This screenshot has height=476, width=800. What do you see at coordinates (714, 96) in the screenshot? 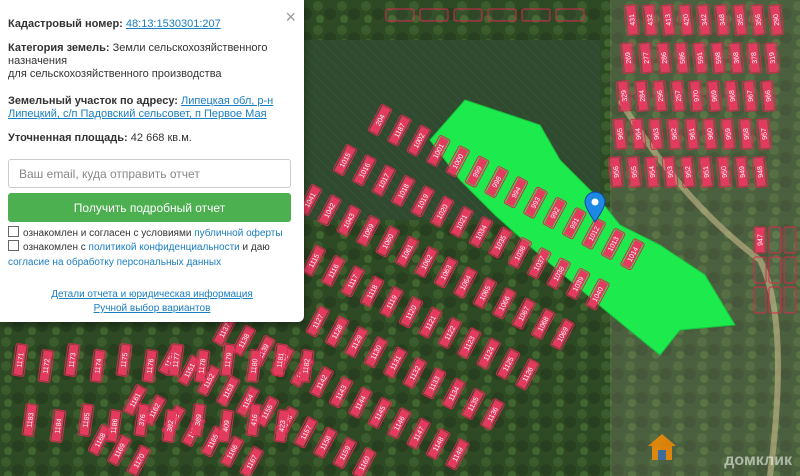
I see `cadastral-plot: 969` at bounding box center [714, 96].